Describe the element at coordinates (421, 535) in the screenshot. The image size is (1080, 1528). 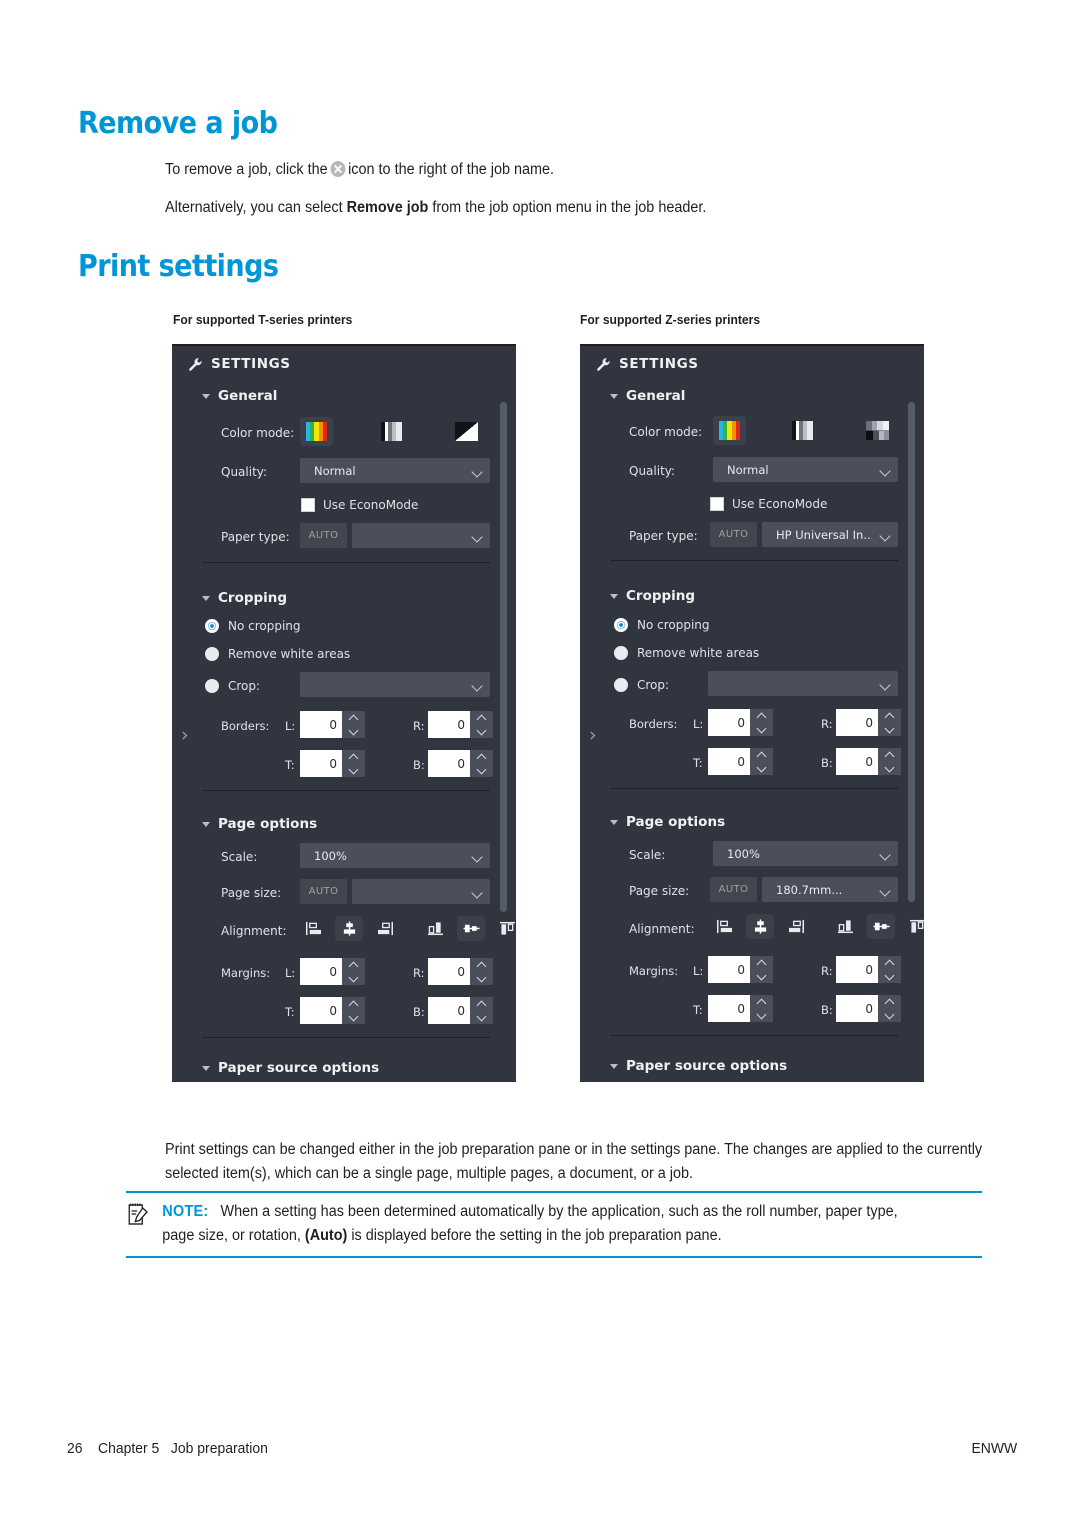
I see `paper-type-dropdown` at that location.